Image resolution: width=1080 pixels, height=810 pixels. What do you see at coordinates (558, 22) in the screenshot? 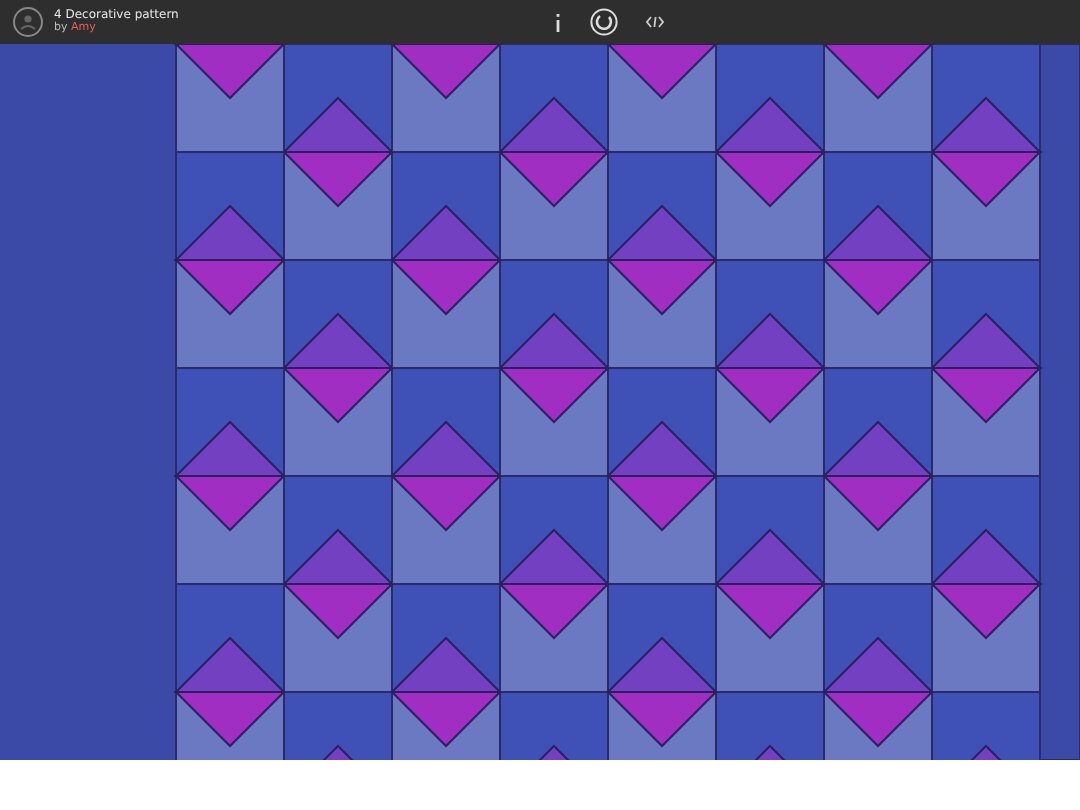
I see `info-icon` at bounding box center [558, 22].